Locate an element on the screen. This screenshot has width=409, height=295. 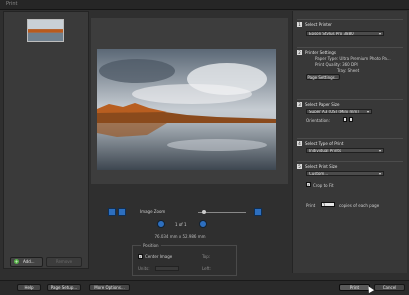
print-size-select: Custom... ▾ is located at coordinates (345, 173).